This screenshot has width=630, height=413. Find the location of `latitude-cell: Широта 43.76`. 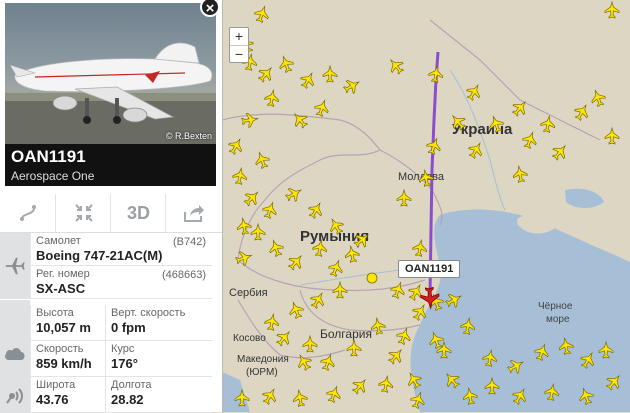

latitude-cell: Широта 43.76 is located at coordinates (67, 395).